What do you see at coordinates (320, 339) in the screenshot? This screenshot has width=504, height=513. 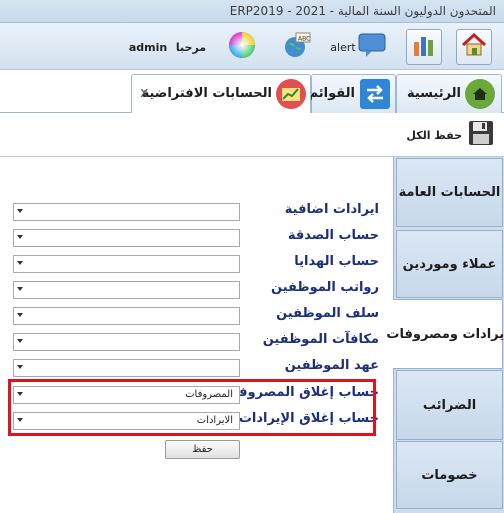 I see `field-label: مكافآت الموظفين` at bounding box center [320, 339].